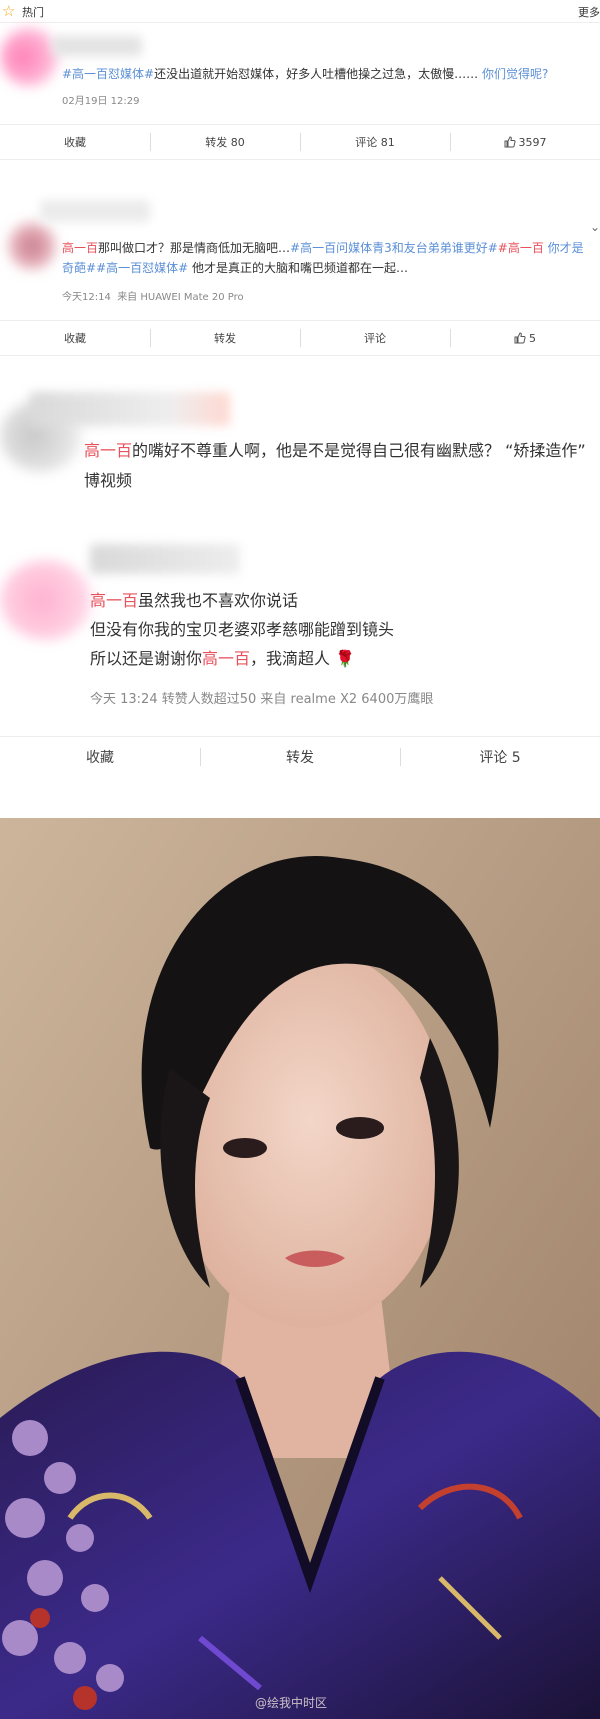 The image size is (600, 1719). What do you see at coordinates (521, 248) in the screenshot?
I see `hashtag: #高一百` at bounding box center [521, 248].